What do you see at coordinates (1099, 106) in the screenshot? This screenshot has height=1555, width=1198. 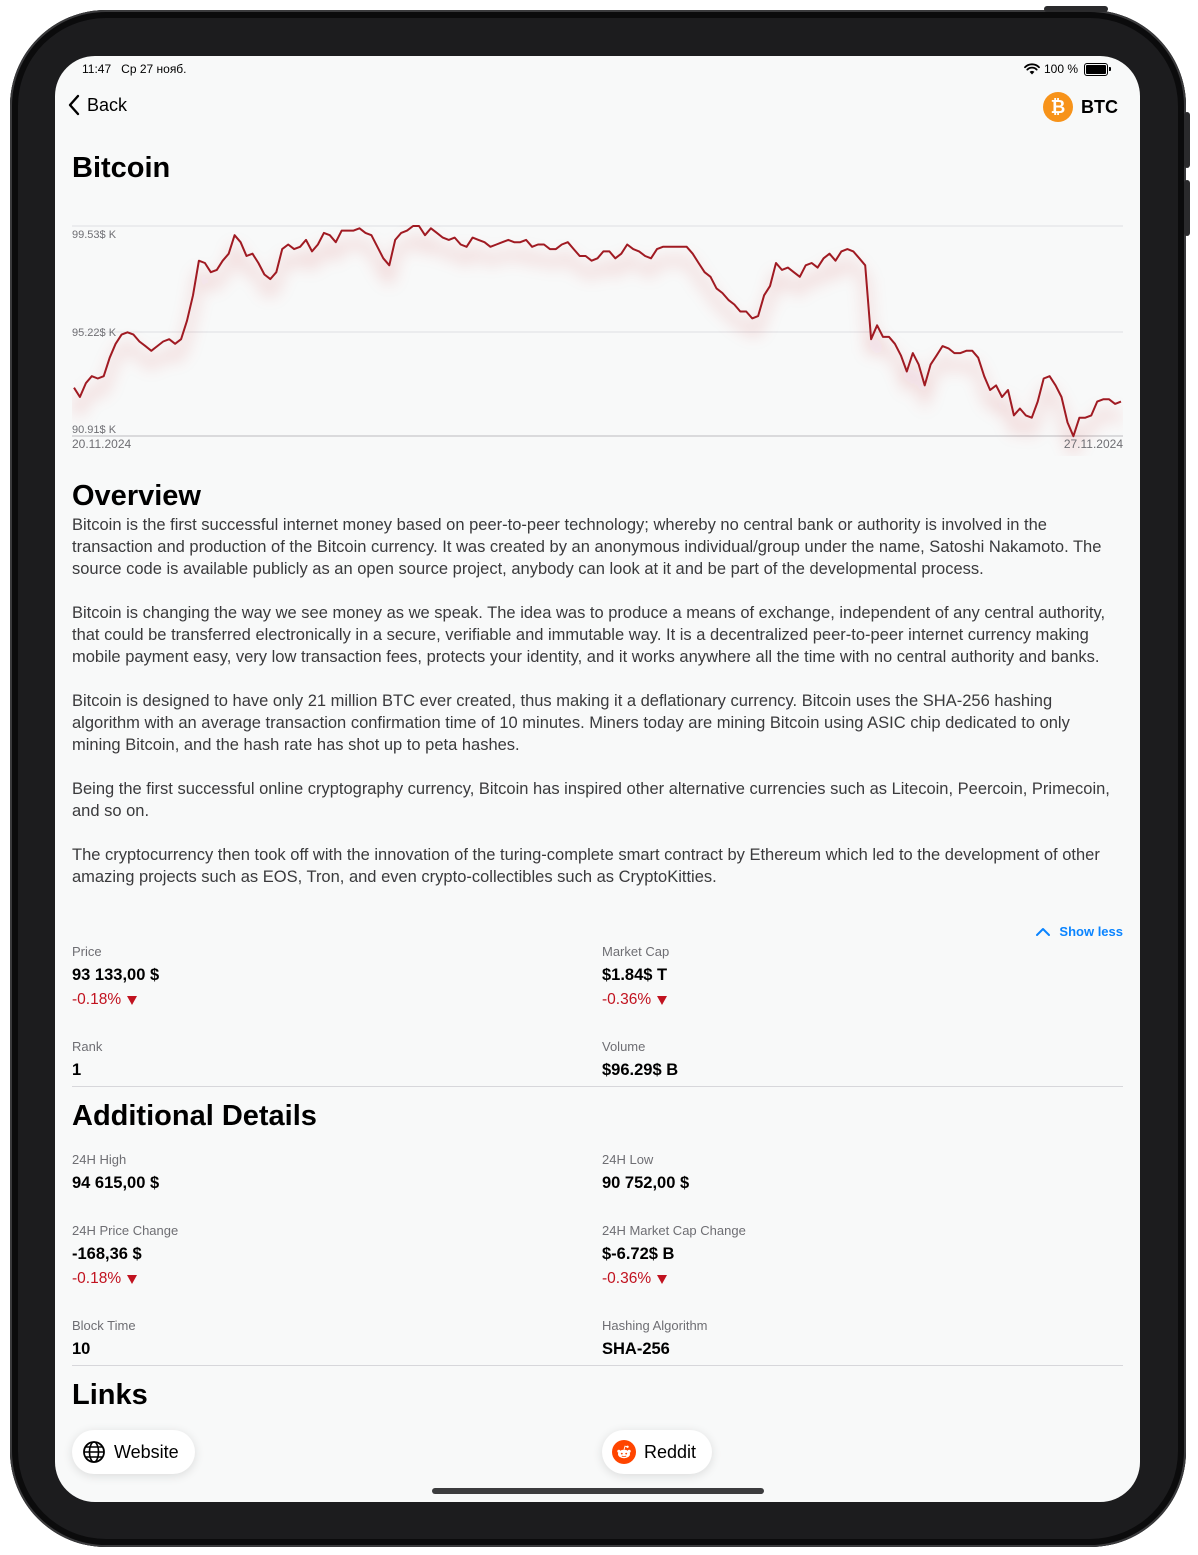 I see `coin-symbol: BTC` at bounding box center [1099, 106].